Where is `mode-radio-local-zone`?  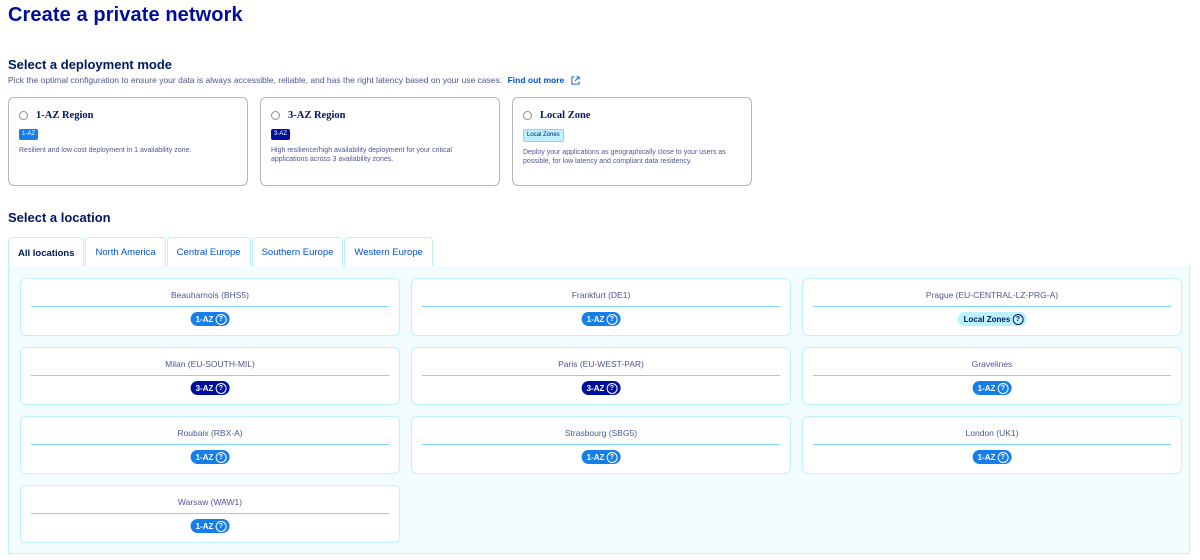 mode-radio-local-zone is located at coordinates (527, 115).